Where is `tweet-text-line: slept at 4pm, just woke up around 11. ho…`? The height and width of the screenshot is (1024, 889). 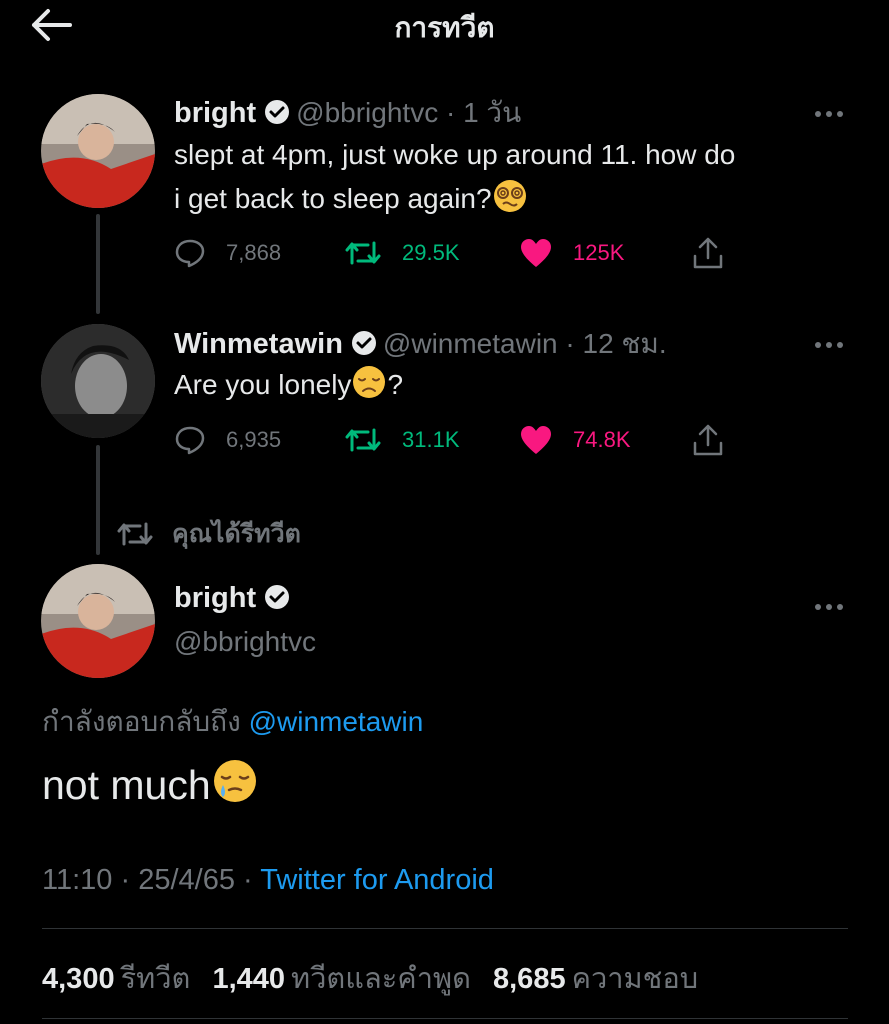 tweet-text-line: slept at 4pm, just woke up around 11. ho… is located at coordinates (455, 154).